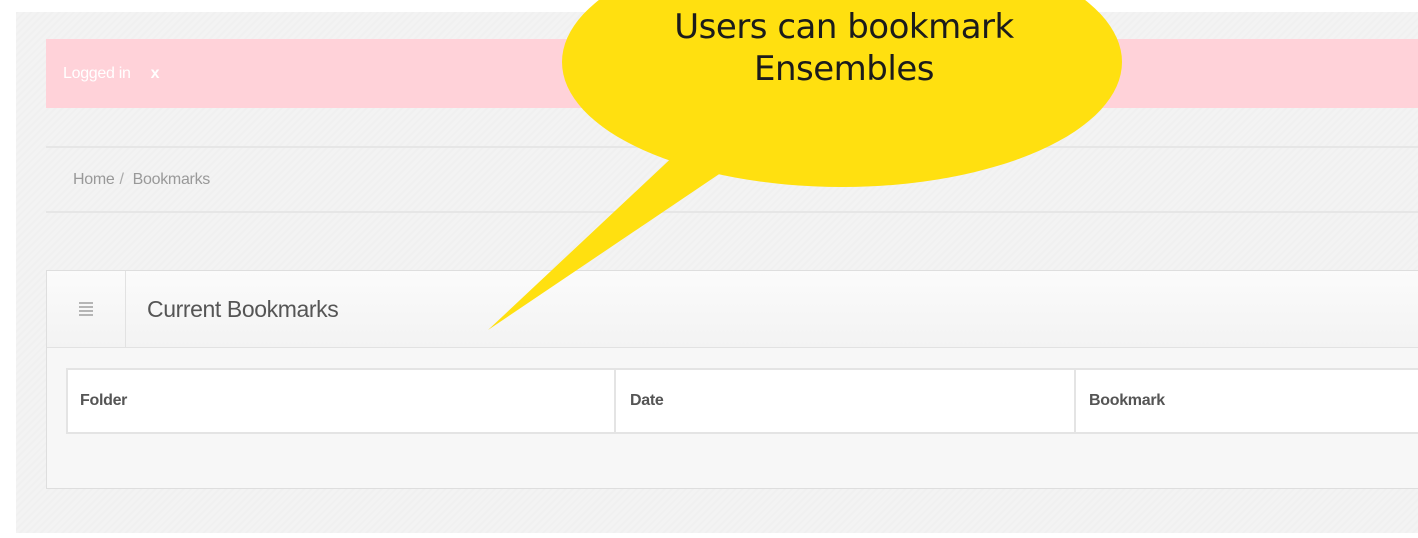 The image size is (1418, 538). Describe the element at coordinates (94, 180) in the screenshot. I see `breadcrumb-home-link: Home` at that location.